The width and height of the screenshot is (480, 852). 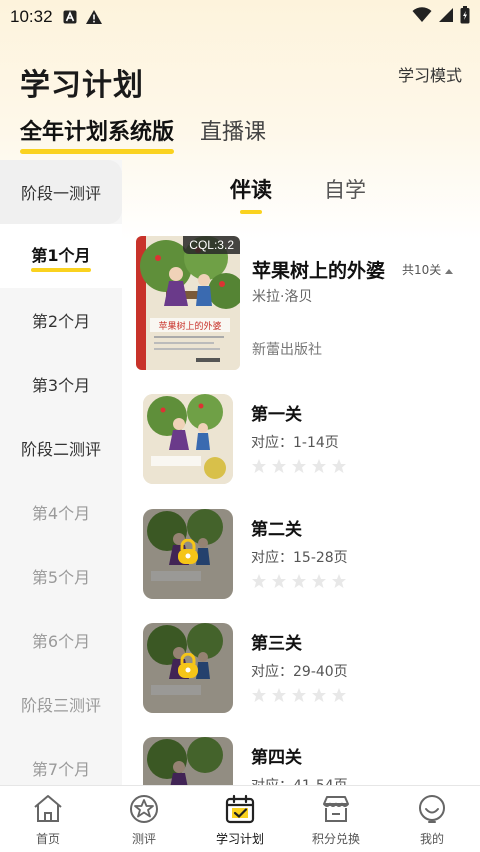 I want to click on sidebar-item-label: 第5个月, so click(x=61, y=577).